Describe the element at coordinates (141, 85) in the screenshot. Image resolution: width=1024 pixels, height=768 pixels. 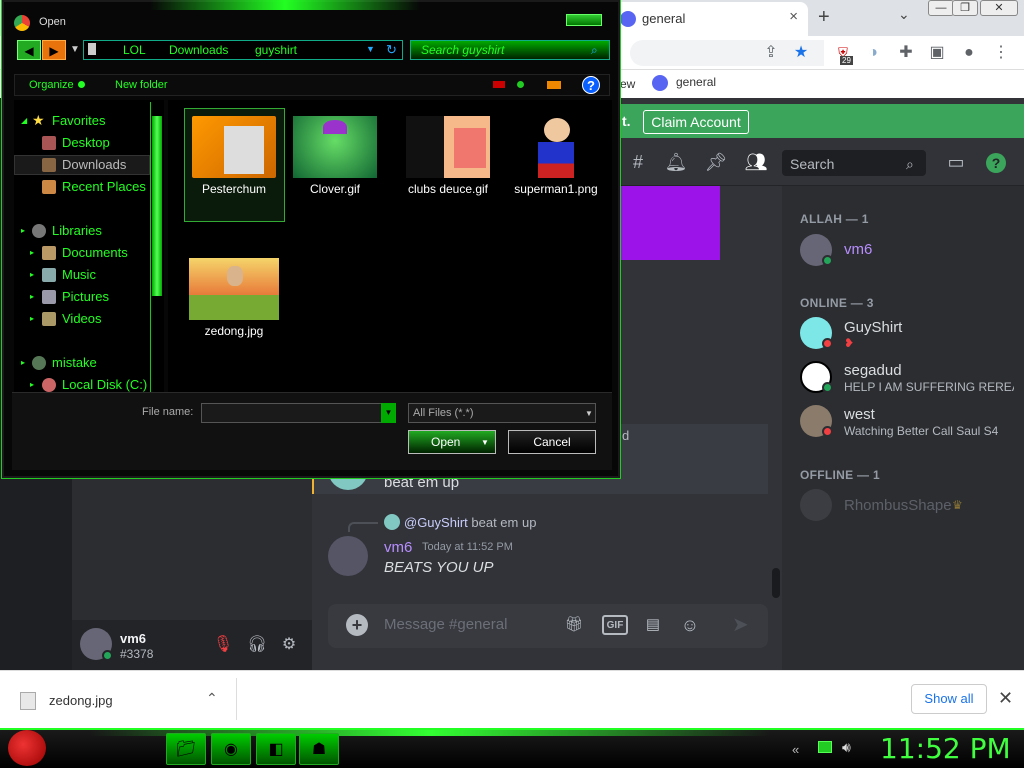
I see `new-folder-button: New folder` at that location.